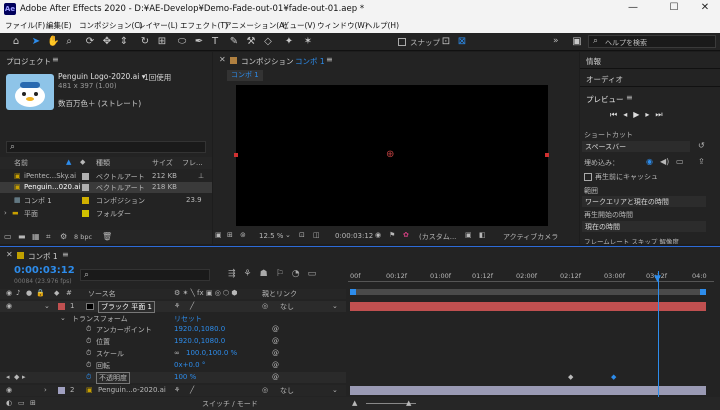 The image size is (720, 410). Describe the element at coordinates (162, 163) in the screenshot. I see `column-size: サイズ` at that location.